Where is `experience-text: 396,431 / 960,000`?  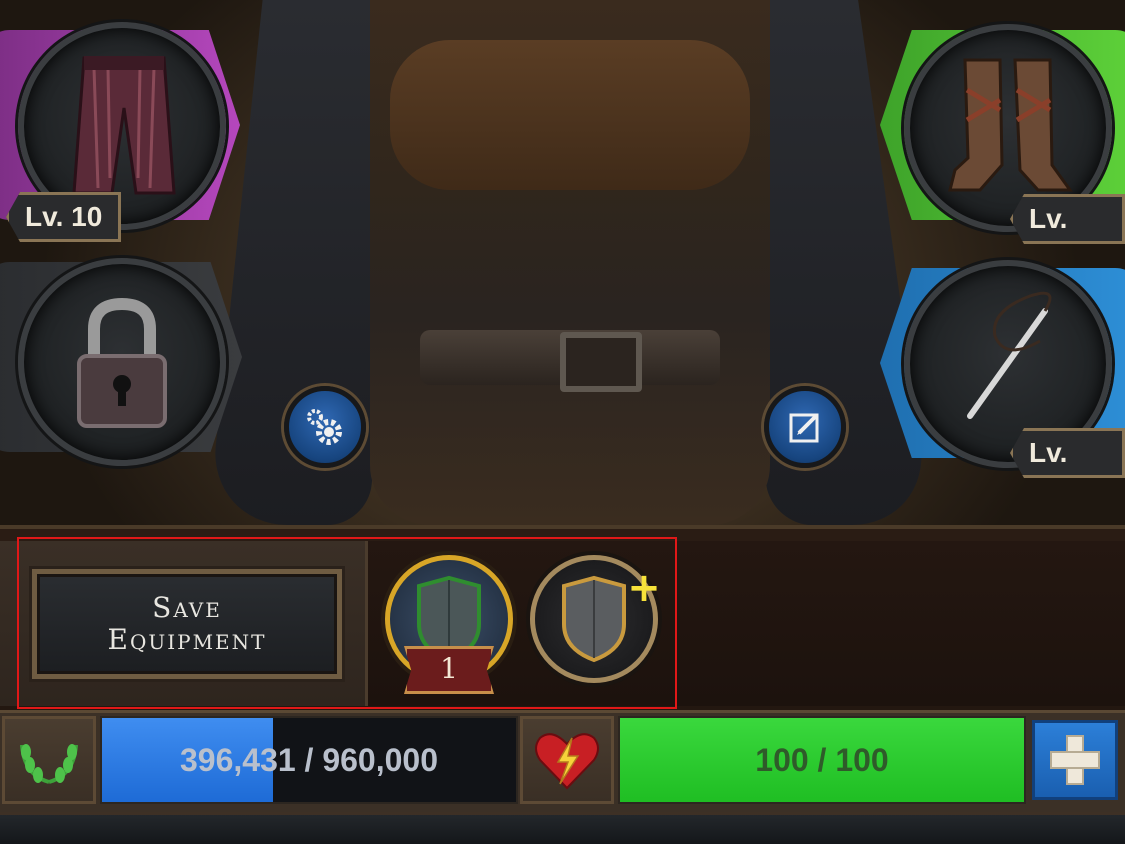 experience-text: 396,431 / 960,000 is located at coordinates (308, 759).